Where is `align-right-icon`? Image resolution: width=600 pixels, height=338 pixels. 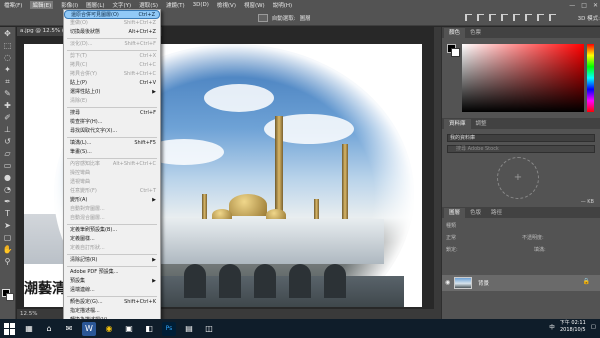 align-right-icon is located at coordinates (492, 17).